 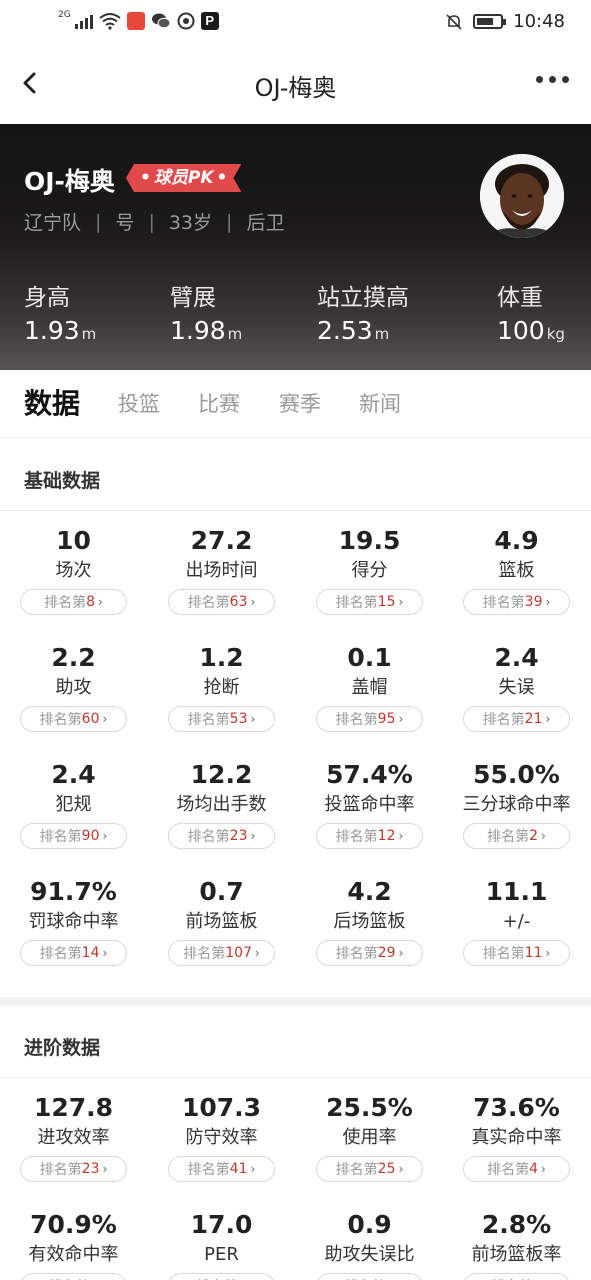 What do you see at coordinates (369, 1254) in the screenshot?
I see `stat-name: 助攻失误比` at bounding box center [369, 1254].